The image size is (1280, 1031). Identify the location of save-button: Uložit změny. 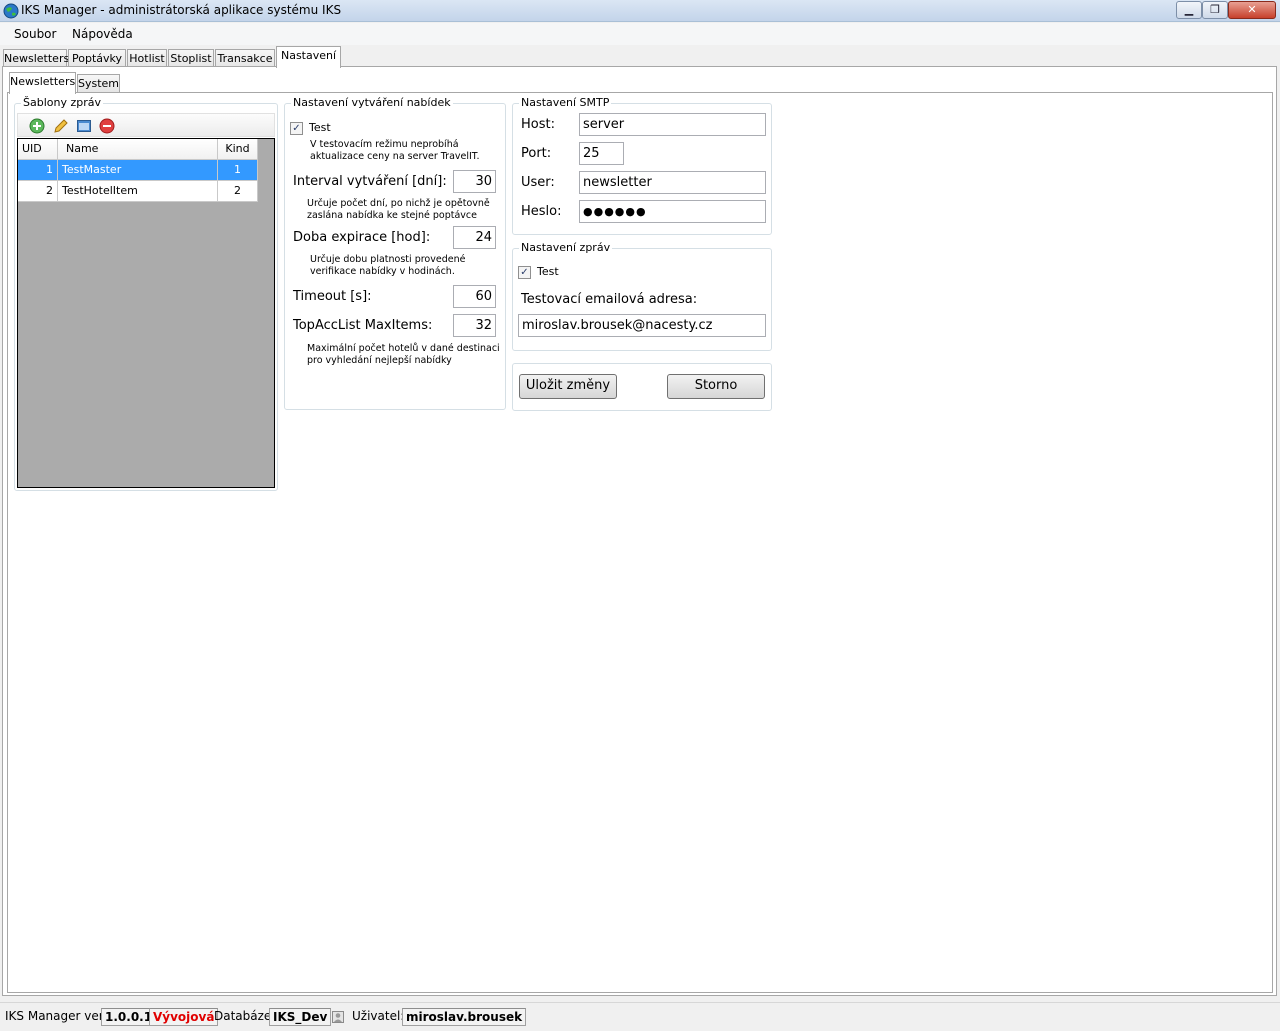
(568, 386).